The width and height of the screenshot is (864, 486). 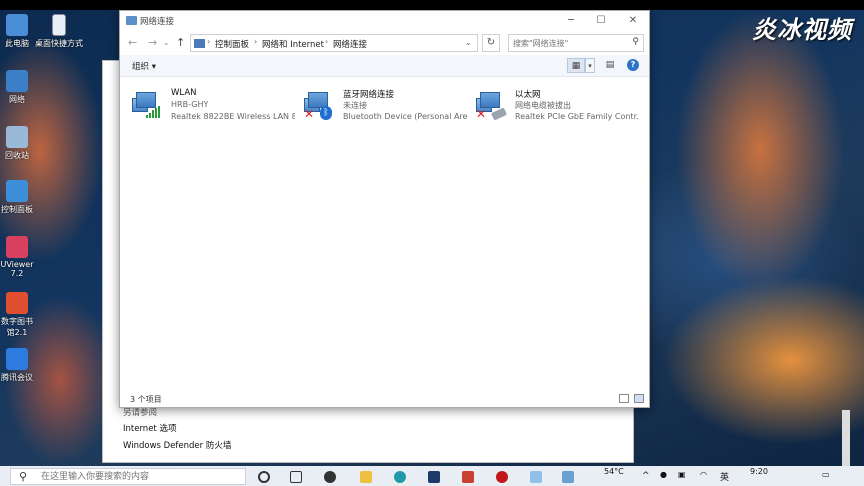 I want to click on desktop-icon-label: UViewer 7.2, so click(x=17, y=269).